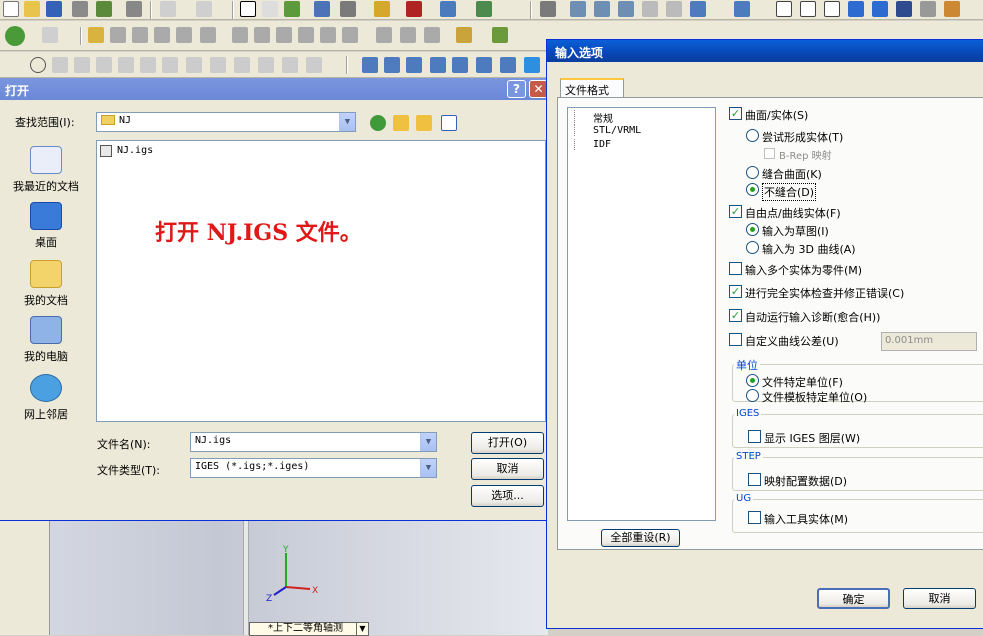  What do you see at coordinates (60, 65) in the screenshot?
I see `line-icon` at bounding box center [60, 65].